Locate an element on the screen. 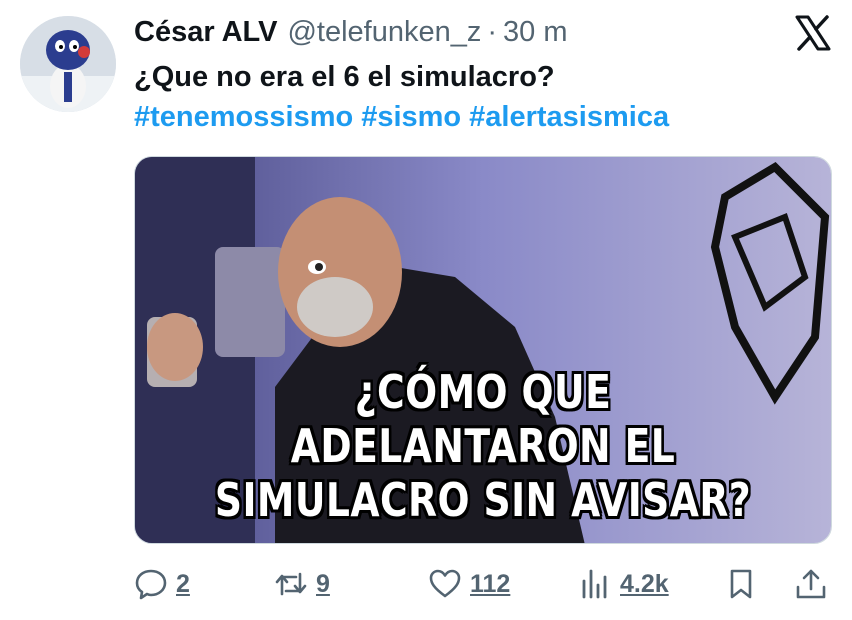 This screenshot has width=852, height=620. action-bar: 2 9 112 4.2k is located at coordinates (483, 584).